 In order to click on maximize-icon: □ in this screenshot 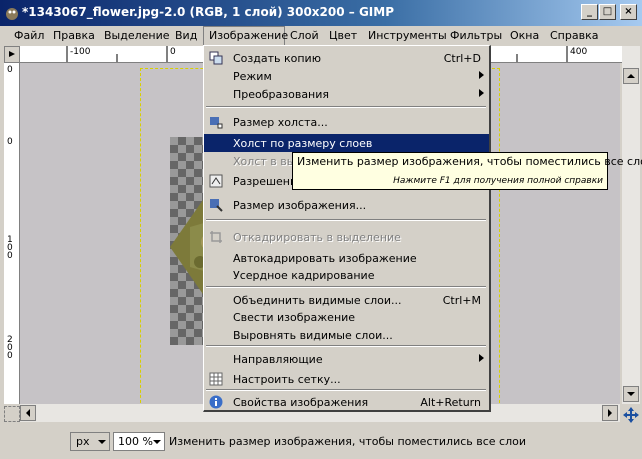, I will do `click(607, 11)`.